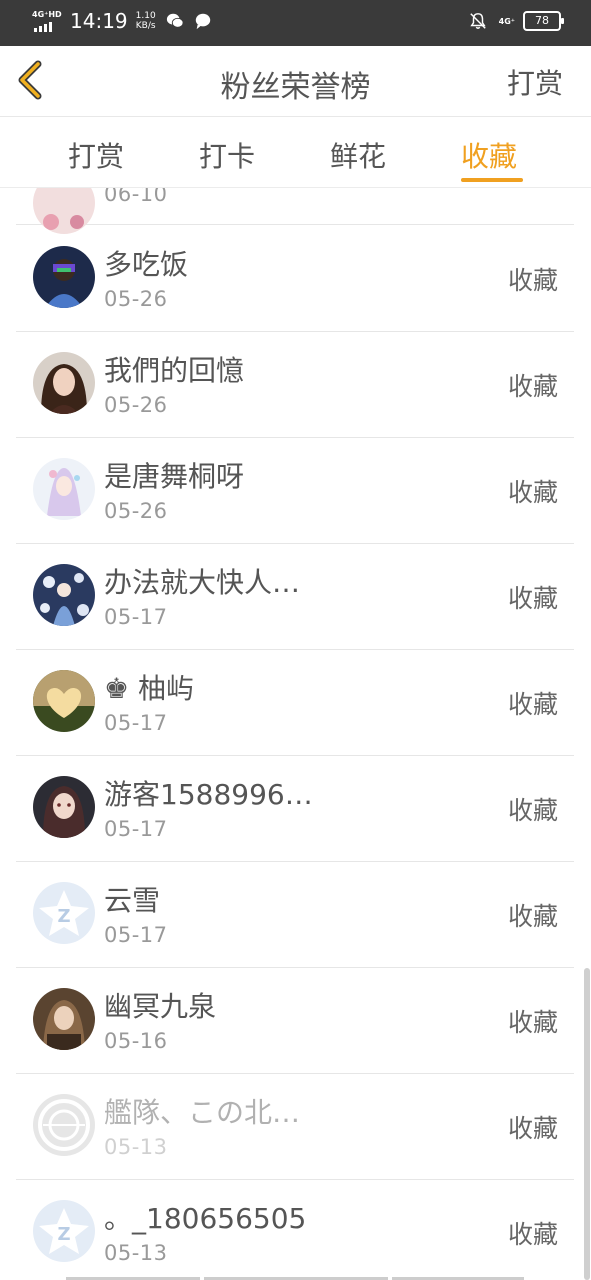  I want to click on tab-bar: 打赏 打卡 鲜花 收藏, so click(295, 152).